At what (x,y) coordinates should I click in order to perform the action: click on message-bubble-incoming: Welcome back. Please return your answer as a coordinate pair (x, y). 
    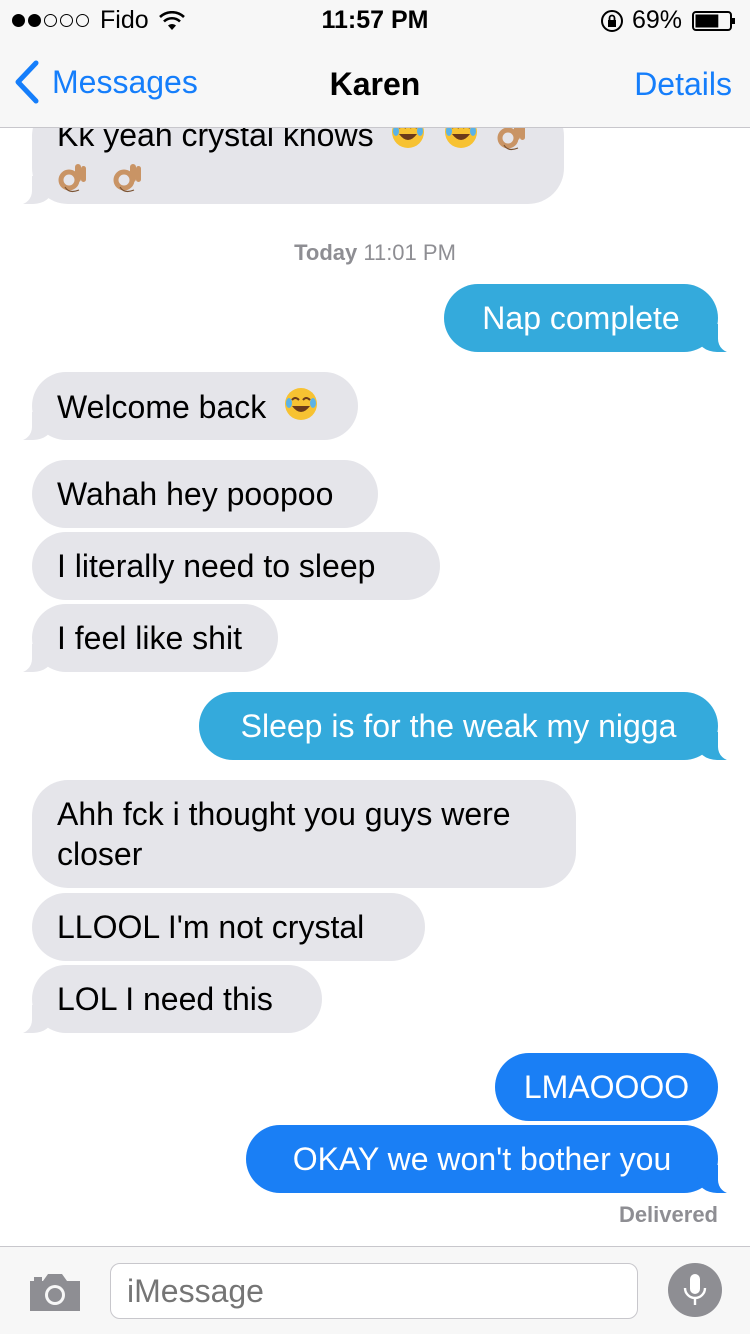
    Looking at the image, I should click on (183, 406).